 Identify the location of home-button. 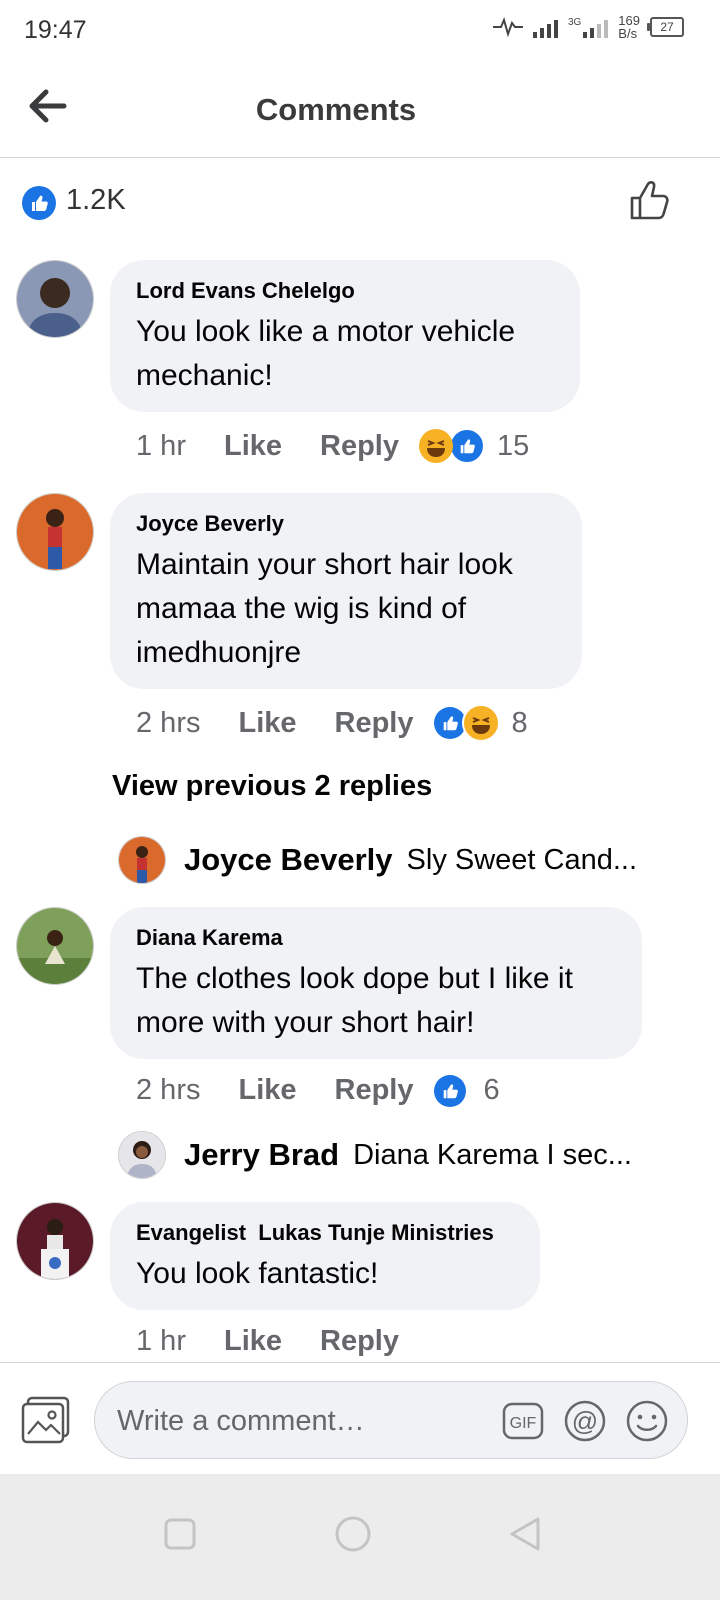
(353, 1534).